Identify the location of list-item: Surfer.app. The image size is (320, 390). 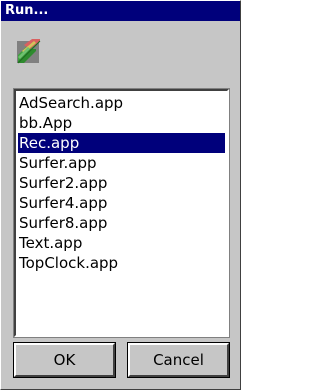
(121, 163).